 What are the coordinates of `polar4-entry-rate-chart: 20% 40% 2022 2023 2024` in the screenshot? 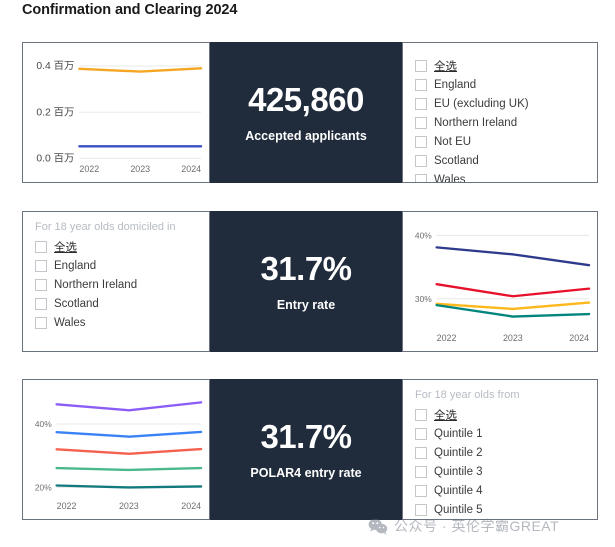 It's located at (116, 449).